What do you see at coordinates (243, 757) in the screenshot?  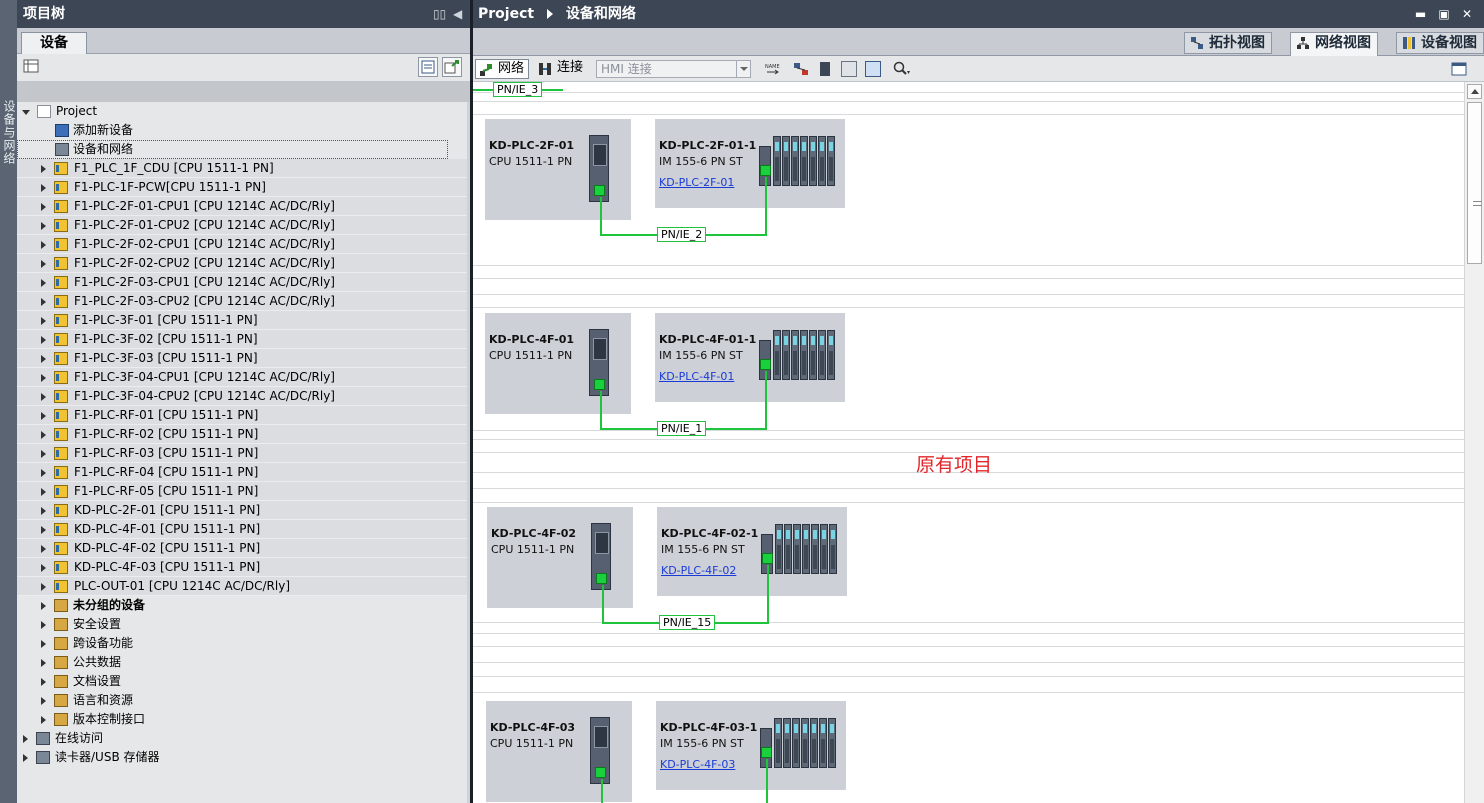 I see `tree-node-root: 读卡器/USB 存储器` at bounding box center [243, 757].